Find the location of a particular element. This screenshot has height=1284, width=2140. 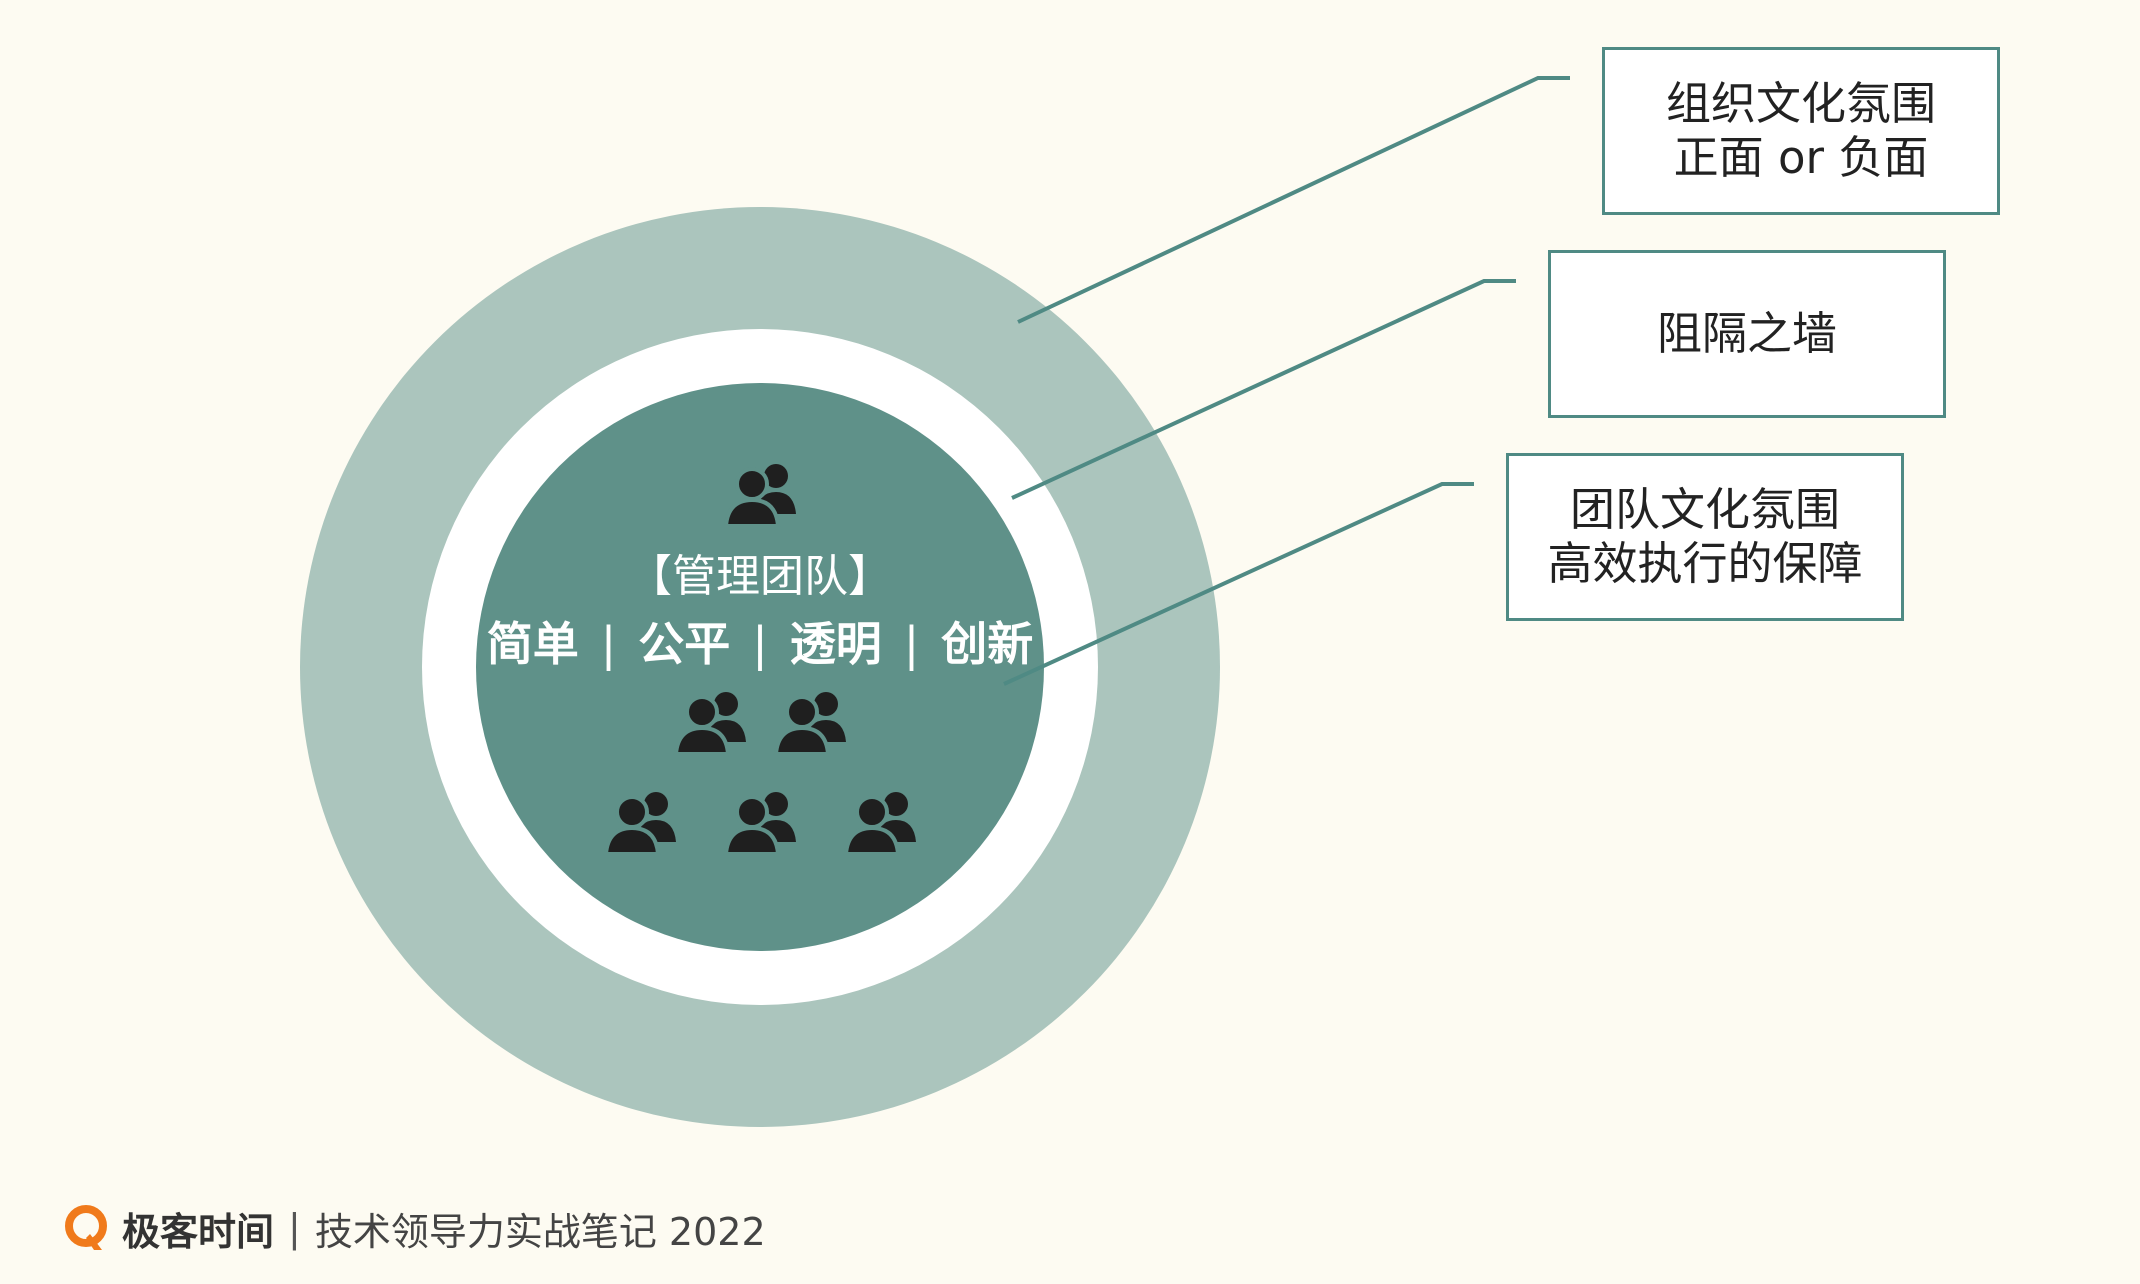

brand-name: 极客时间 is located at coordinates (198, 1231).